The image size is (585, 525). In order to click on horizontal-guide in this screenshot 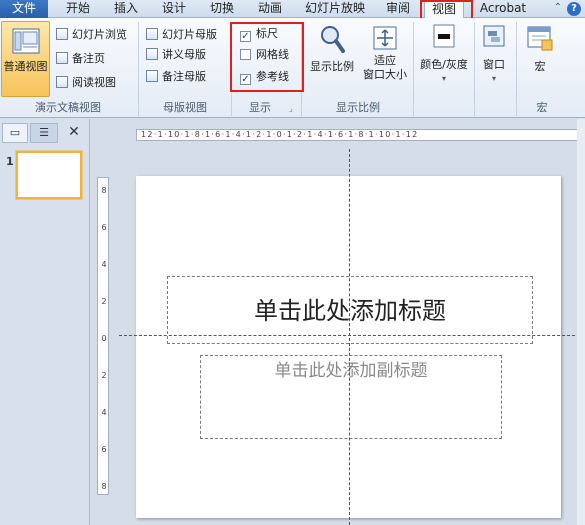, I will do `click(352, 335)`.